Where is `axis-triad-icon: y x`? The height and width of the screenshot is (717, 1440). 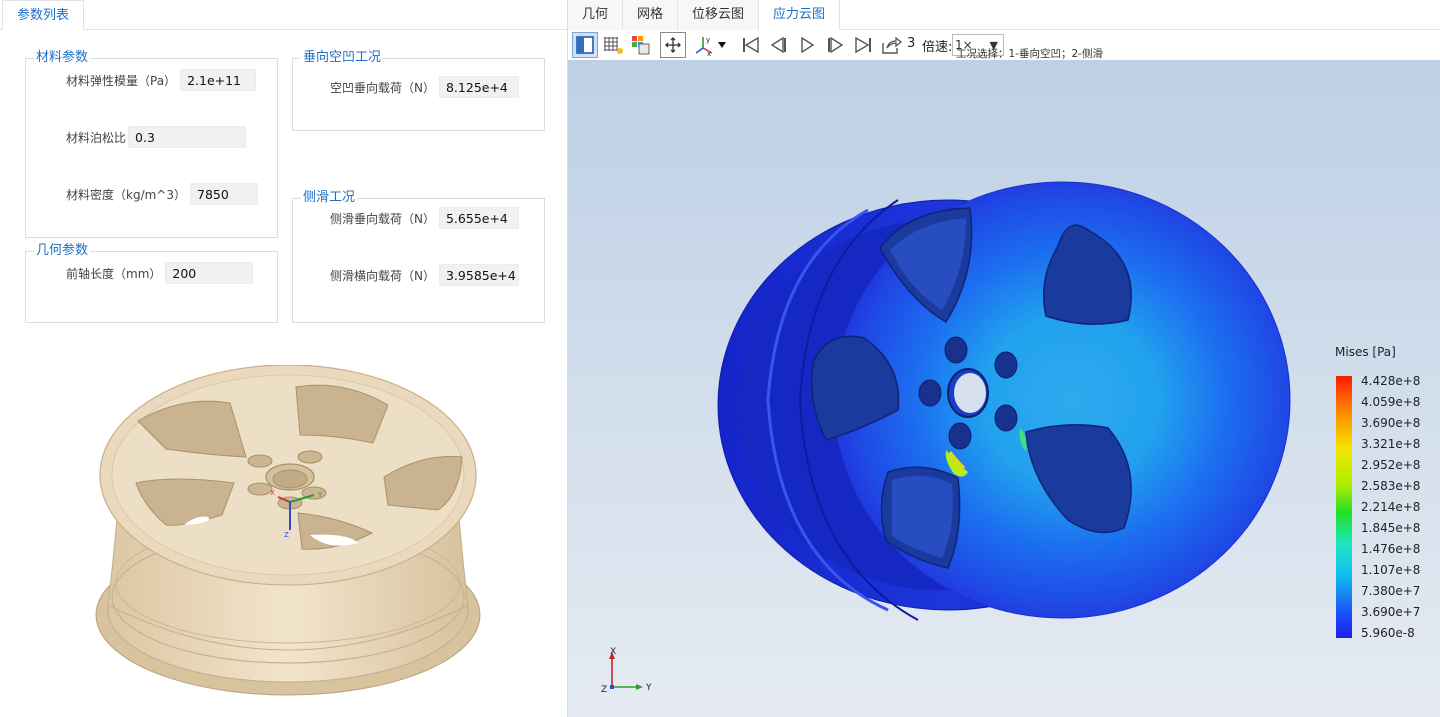
axis-triad-icon: y x is located at coordinates (710, 46).